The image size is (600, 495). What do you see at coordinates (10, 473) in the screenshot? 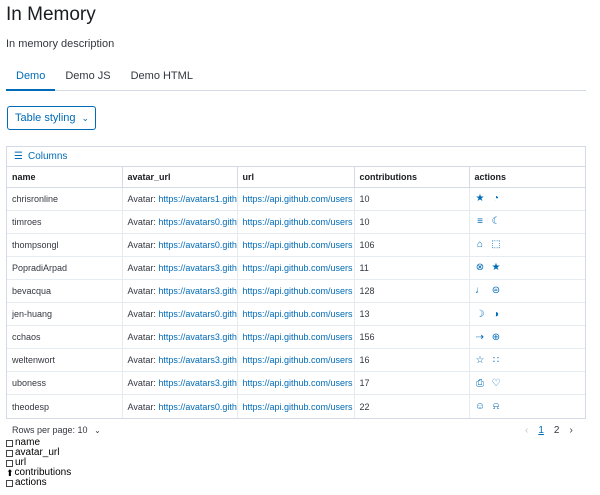
I see `arrow-up-icon: ⬆` at bounding box center [10, 473].